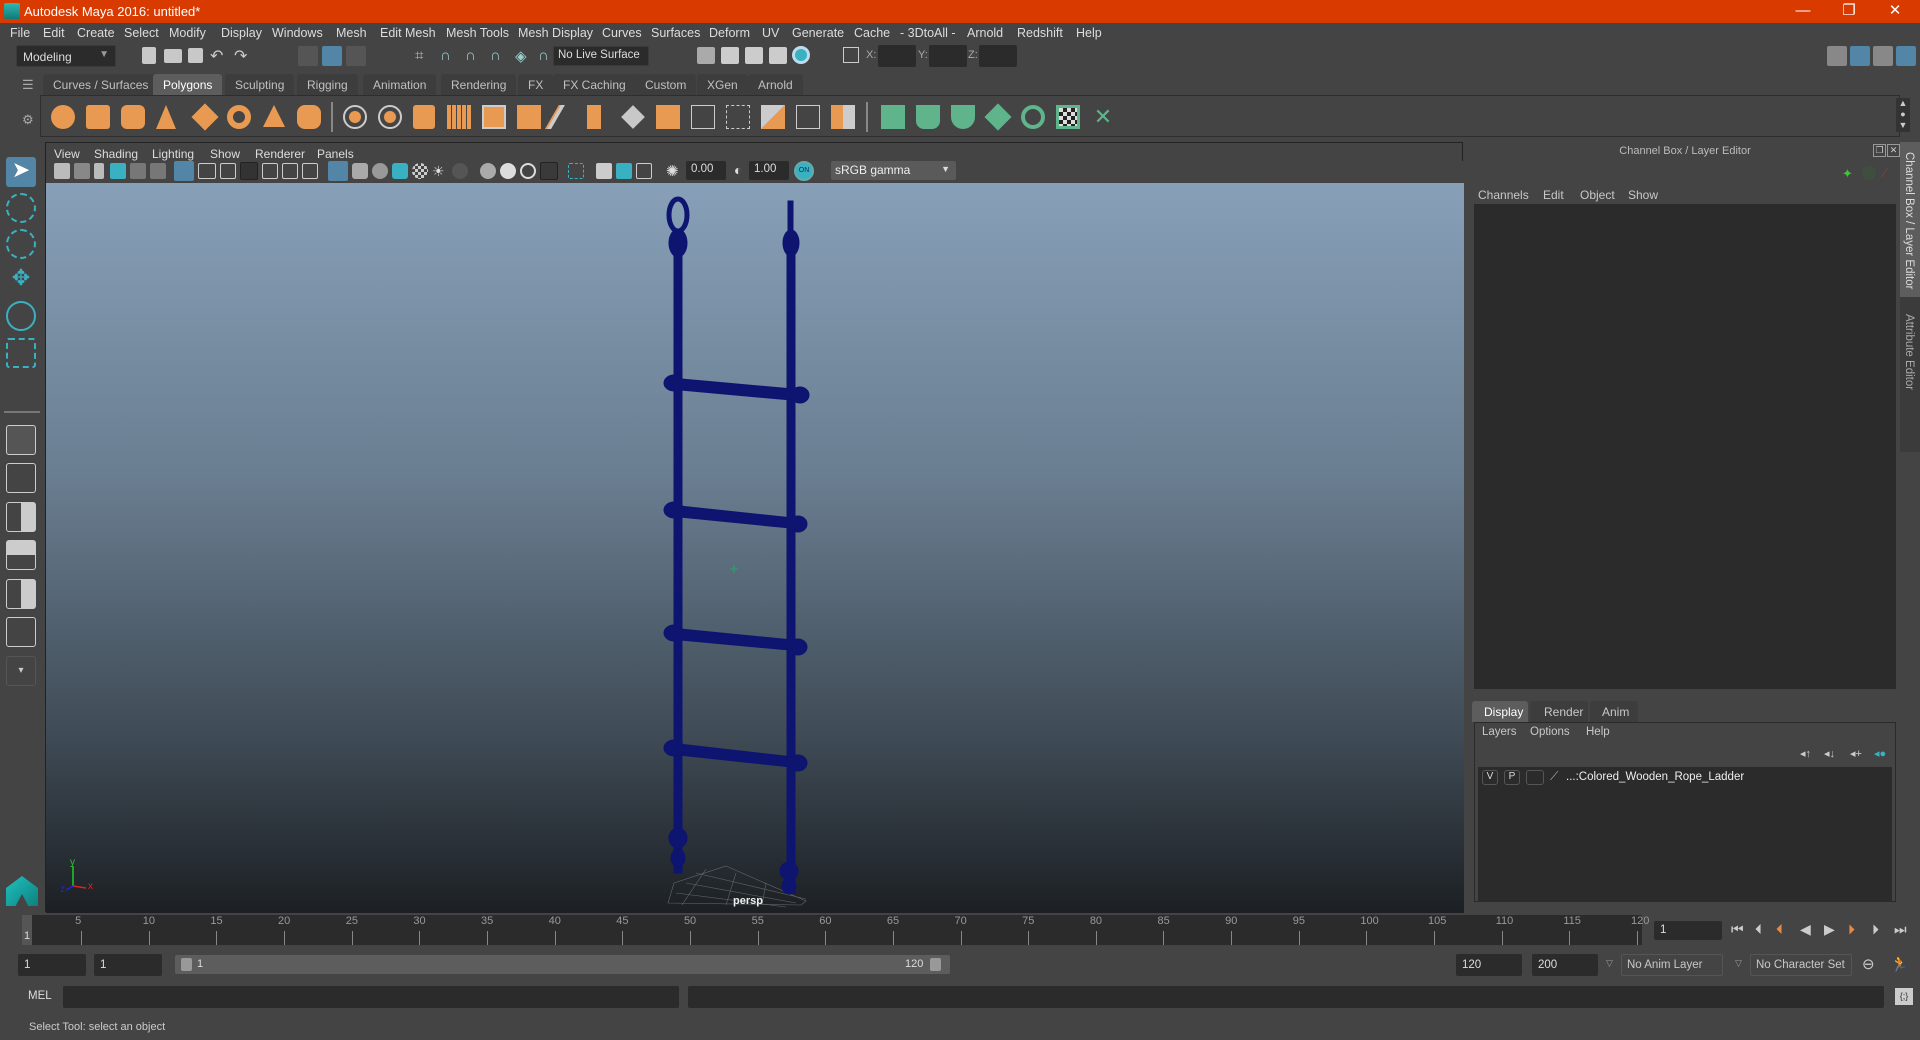 The height and width of the screenshot is (1040, 1920). I want to click on tab-polygons: Polygons, so click(188, 84).